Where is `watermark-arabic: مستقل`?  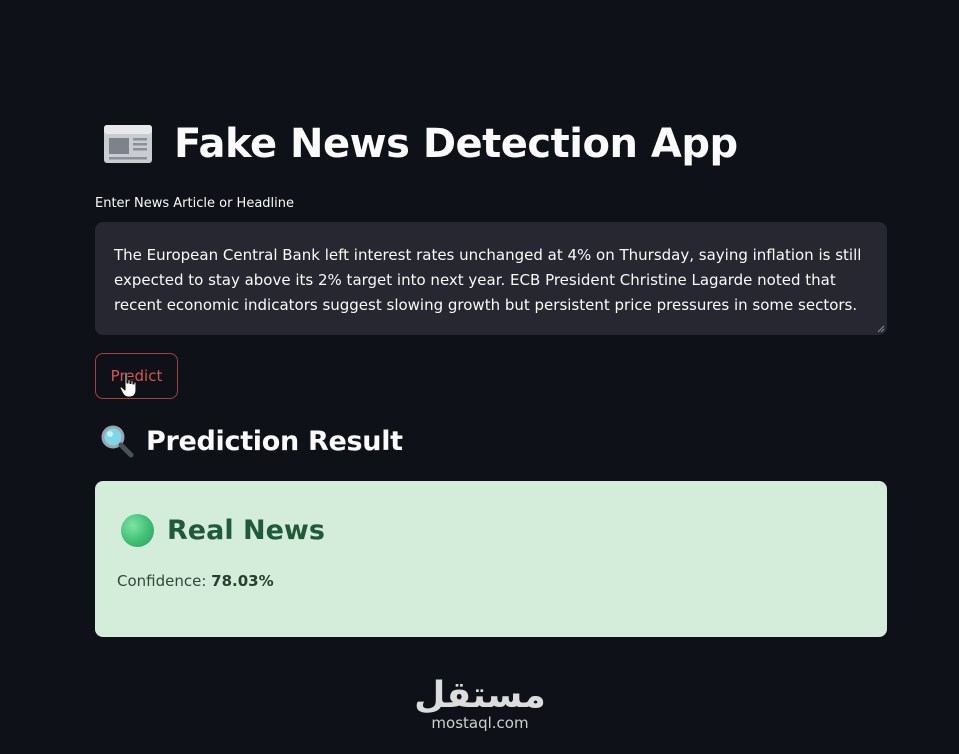 watermark-arabic: مستقل is located at coordinates (480, 695).